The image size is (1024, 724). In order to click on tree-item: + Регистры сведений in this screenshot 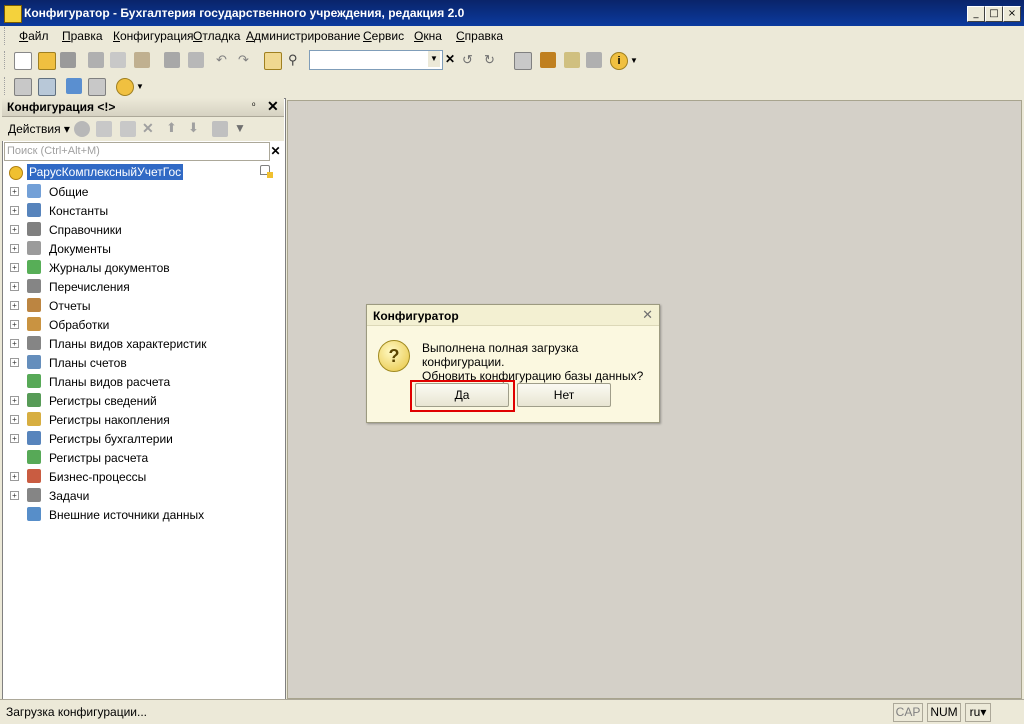, I will do `click(143, 400)`.